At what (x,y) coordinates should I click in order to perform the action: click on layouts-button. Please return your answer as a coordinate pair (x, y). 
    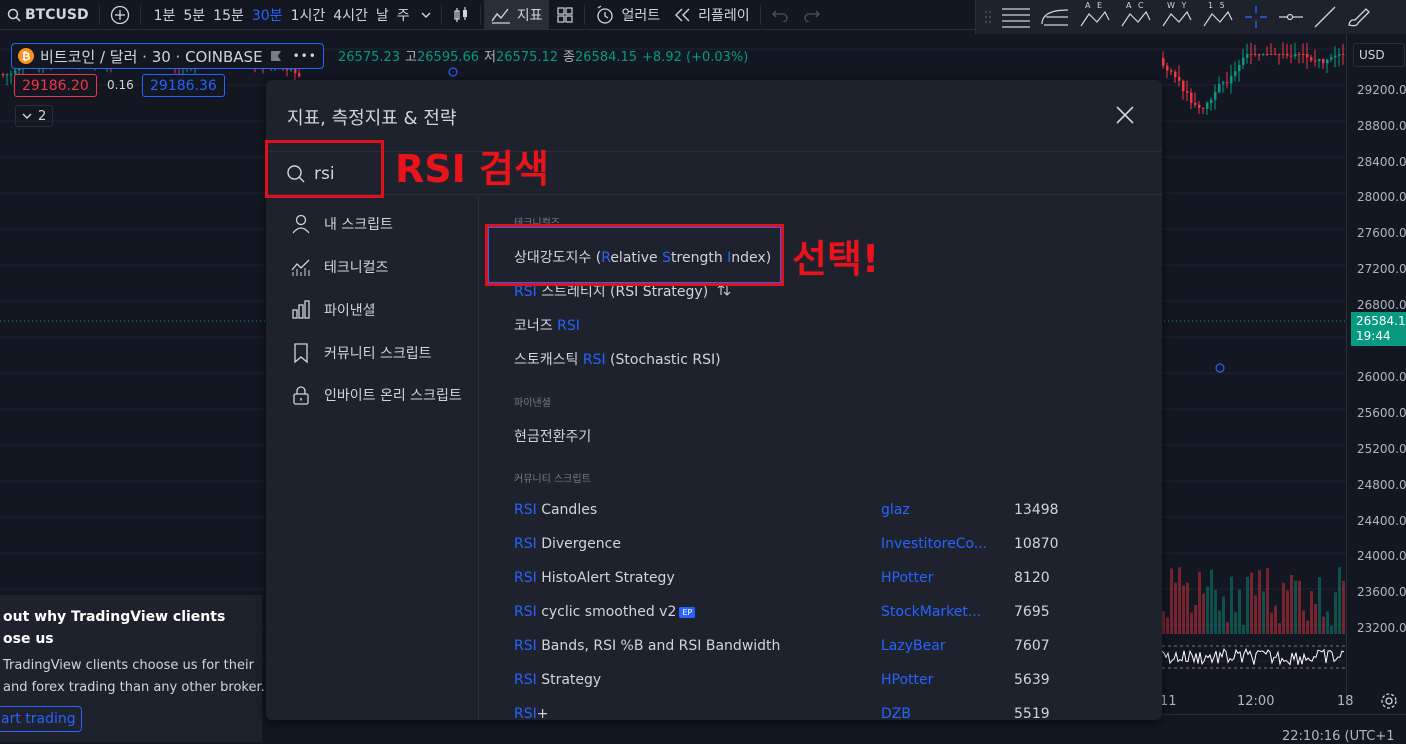
    Looking at the image, I should click on (565, 15).